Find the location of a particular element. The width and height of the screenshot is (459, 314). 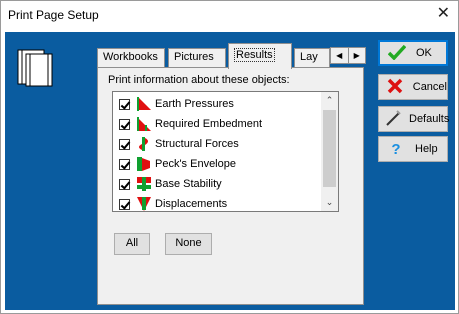

select-all-button: All is located at coordinates (132, 244).